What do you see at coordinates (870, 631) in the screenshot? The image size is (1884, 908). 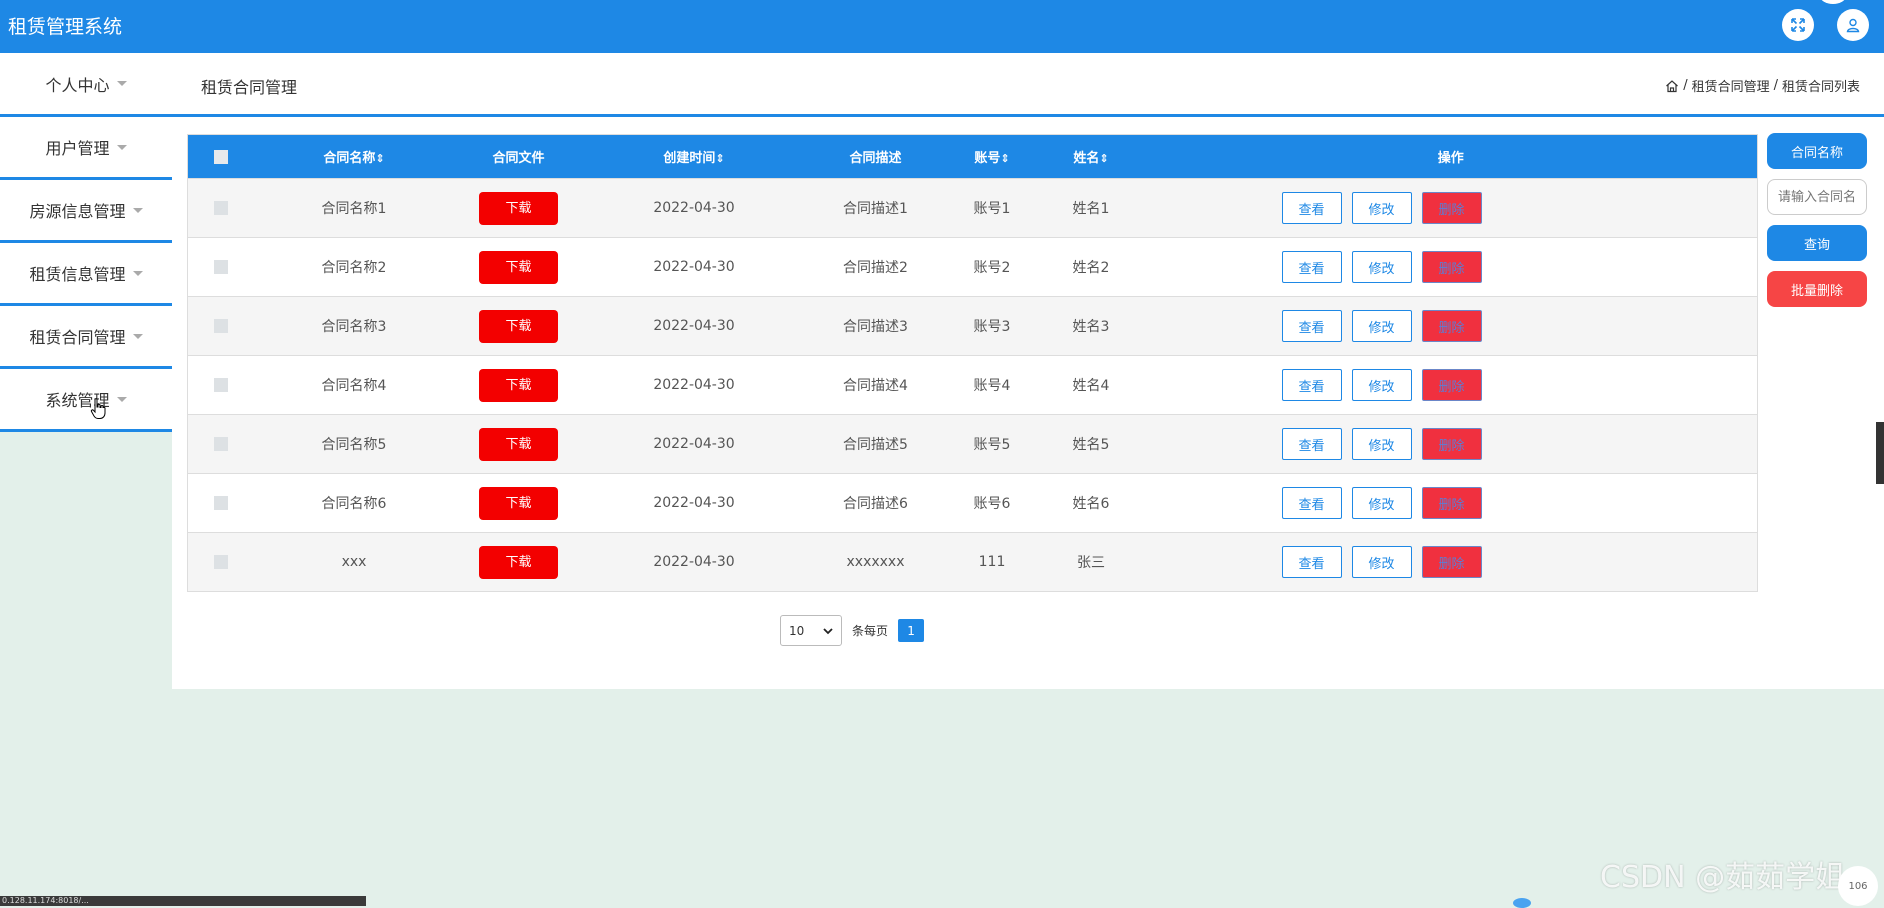 I see `per-page-label: 条每页` at bounding box center [870, 631].